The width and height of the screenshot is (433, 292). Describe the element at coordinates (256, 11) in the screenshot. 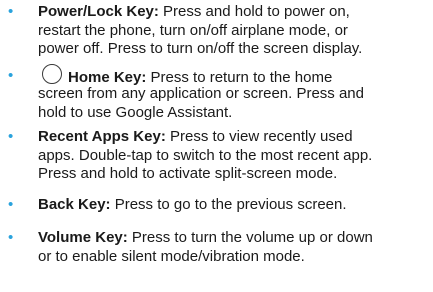

I see `item-description-line: Press and hold to power on,` at that location.